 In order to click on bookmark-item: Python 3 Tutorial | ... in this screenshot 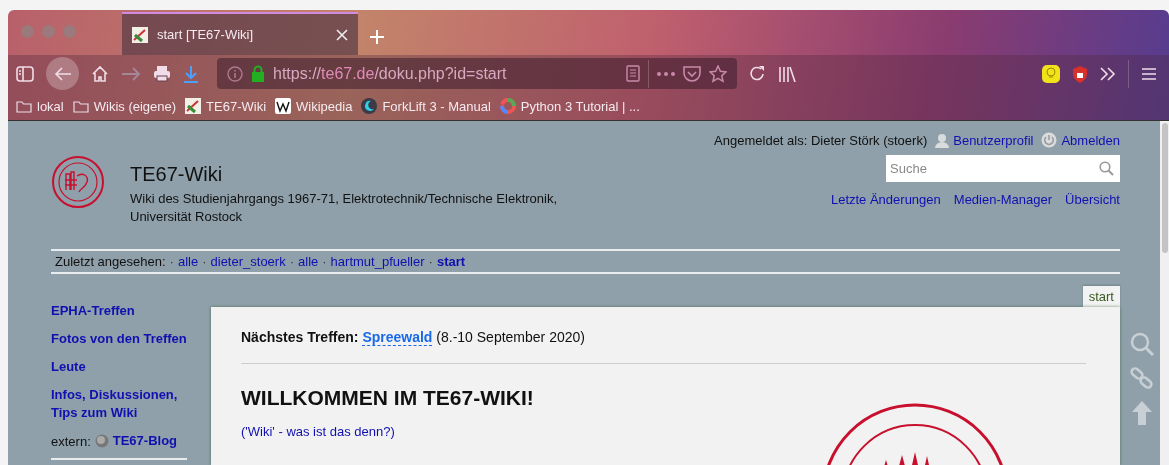, I will do `click(569, 106)`.